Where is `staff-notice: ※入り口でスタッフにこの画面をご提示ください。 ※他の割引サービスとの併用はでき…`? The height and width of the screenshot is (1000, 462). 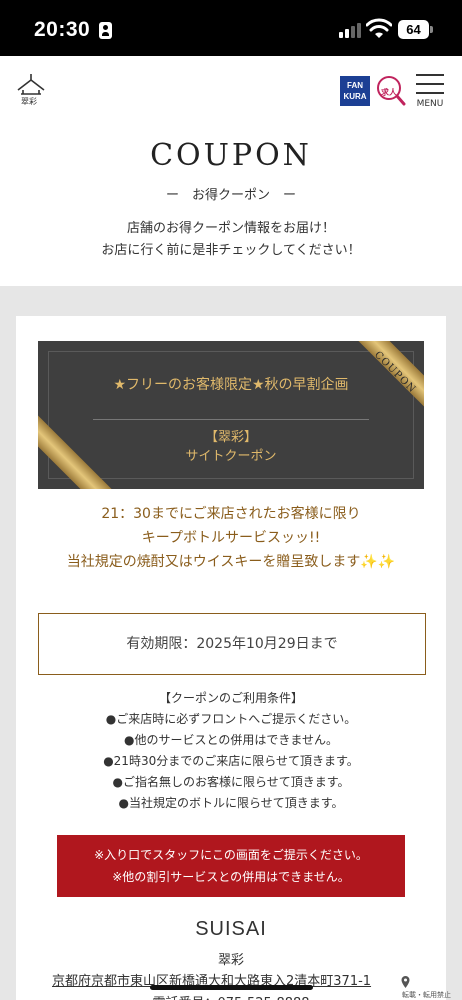
staff-notice: ※入り口でスタッフにこの画面をご提示ください。 ※他の割引サービスとの併用はでき… is located at coordinates (231, 866).